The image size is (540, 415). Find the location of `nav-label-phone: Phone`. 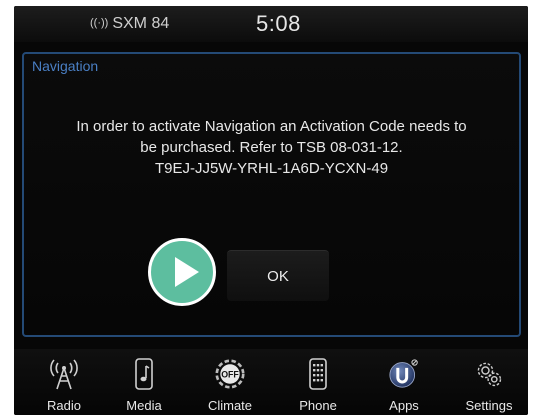

nav-label-phone: Phone is located at coordinates (318, 405).